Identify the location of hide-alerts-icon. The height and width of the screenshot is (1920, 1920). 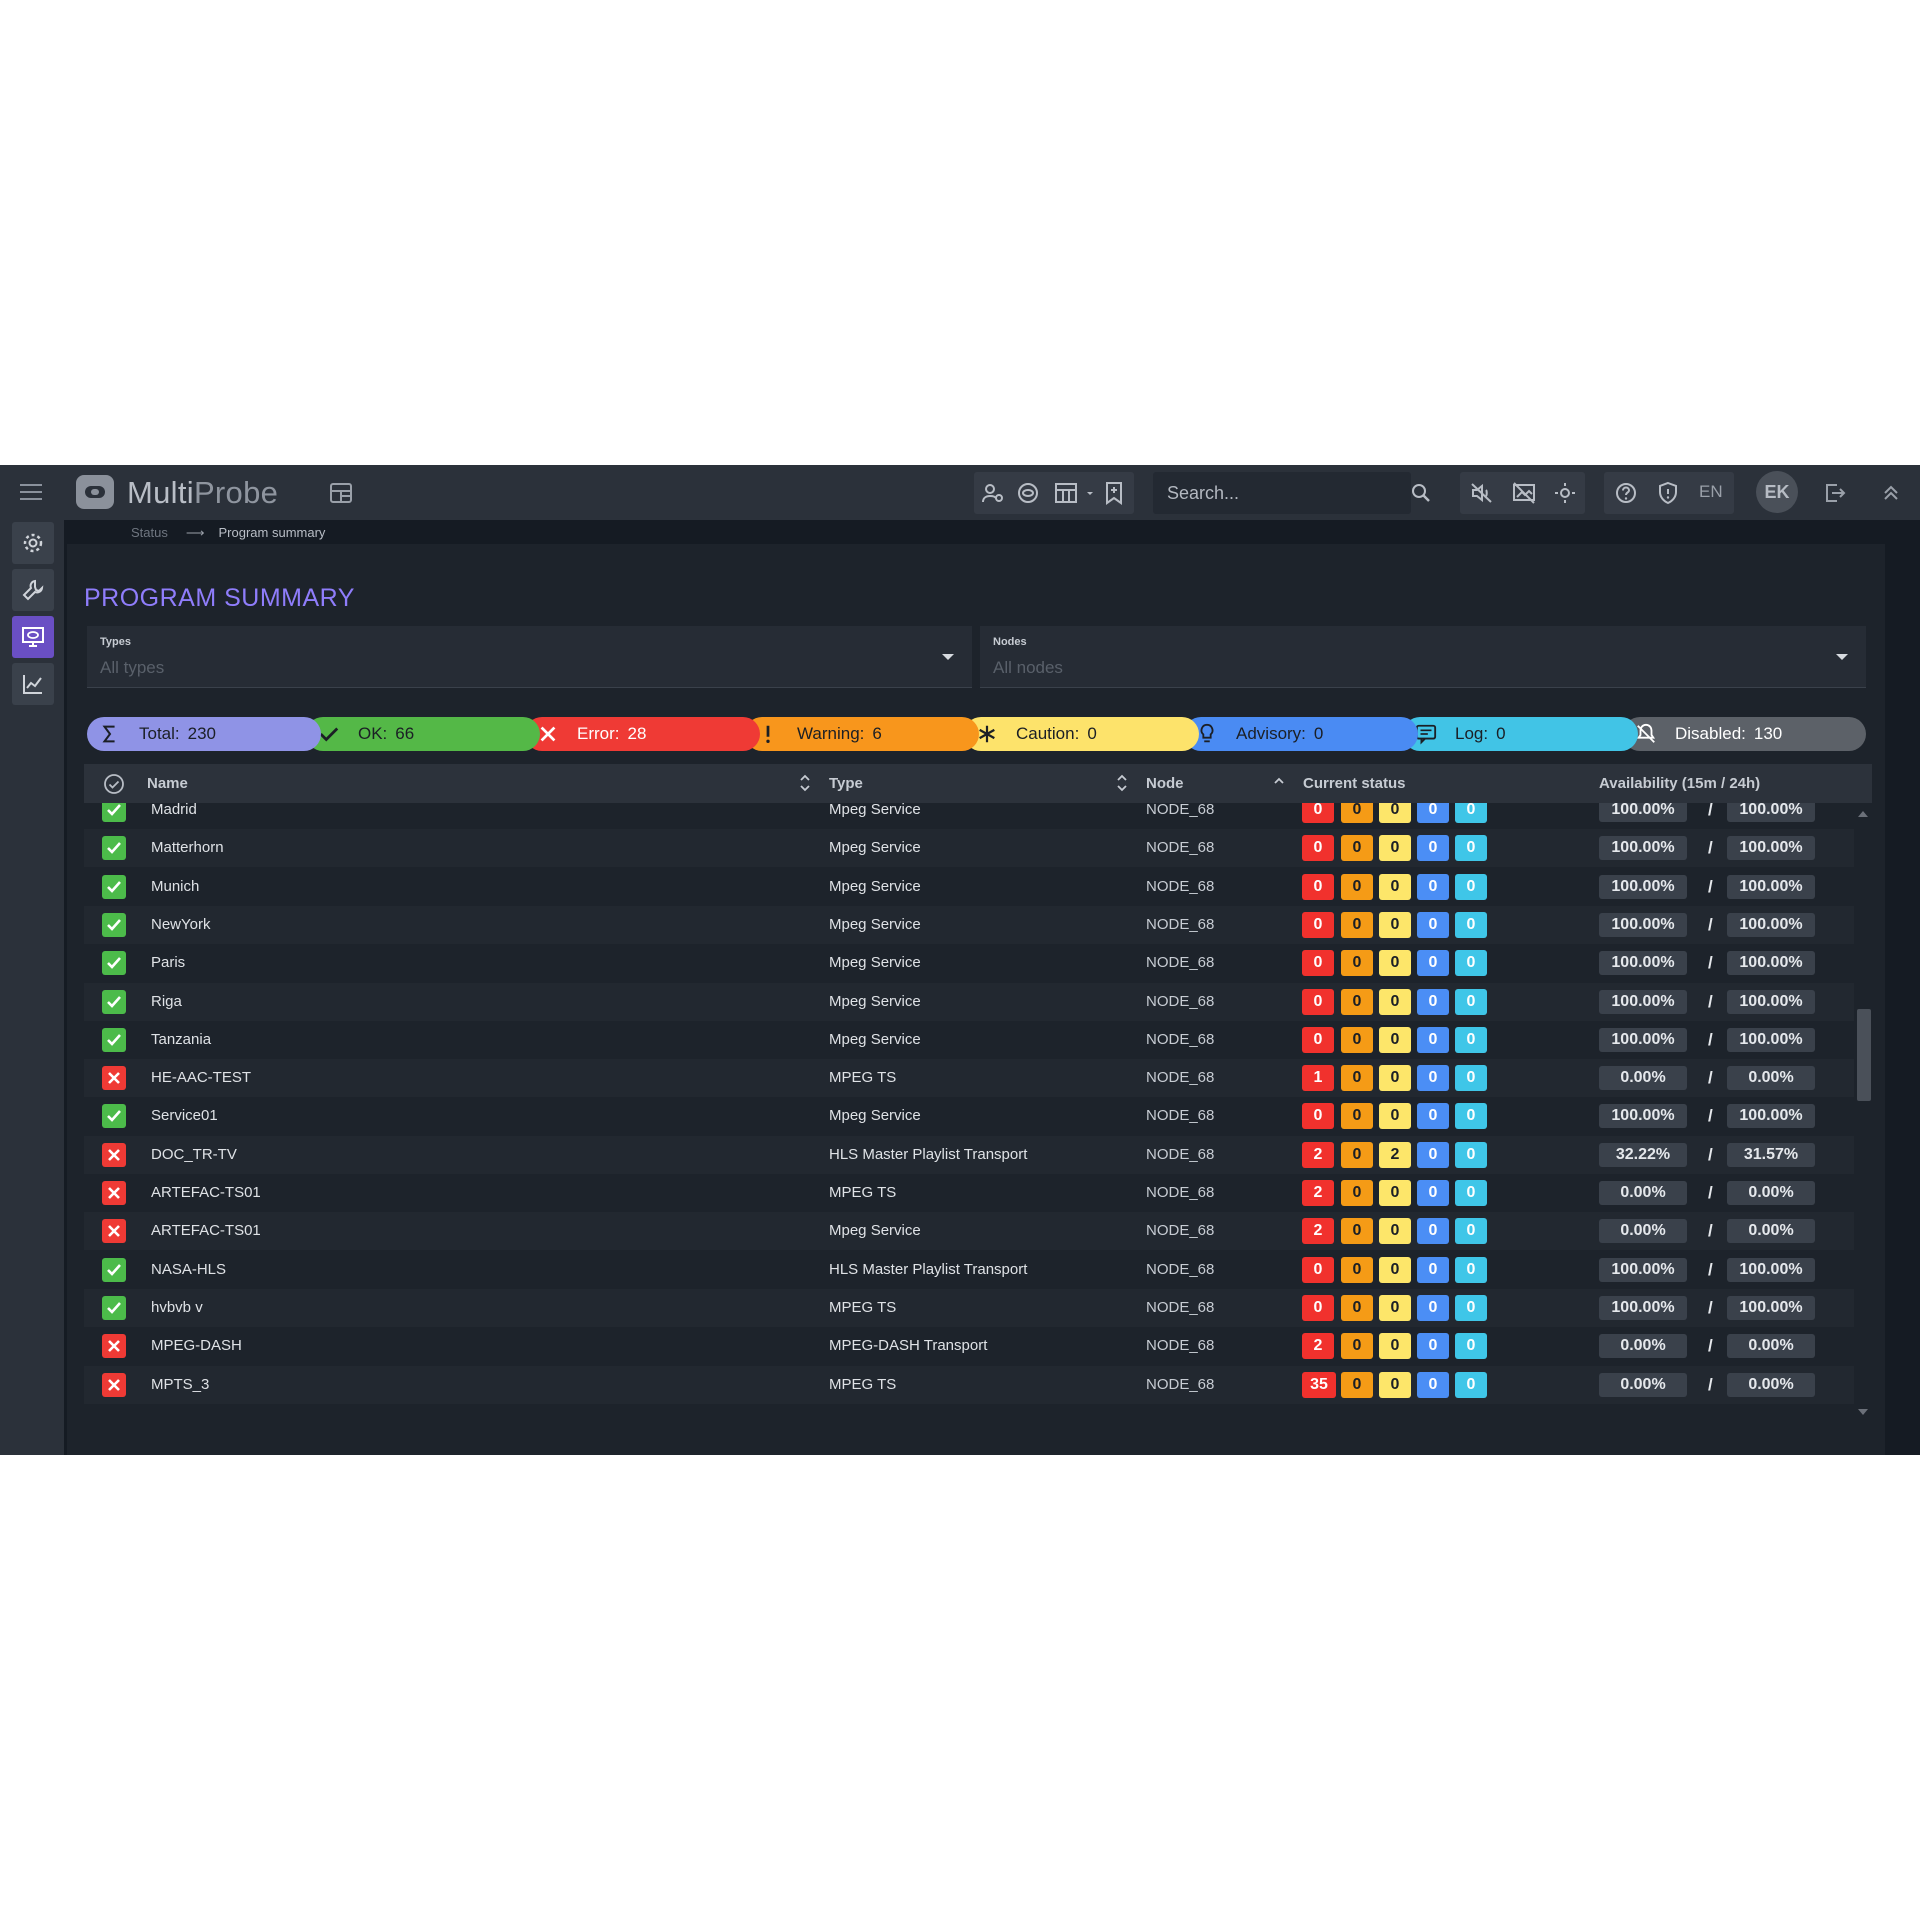
(1524, 493).